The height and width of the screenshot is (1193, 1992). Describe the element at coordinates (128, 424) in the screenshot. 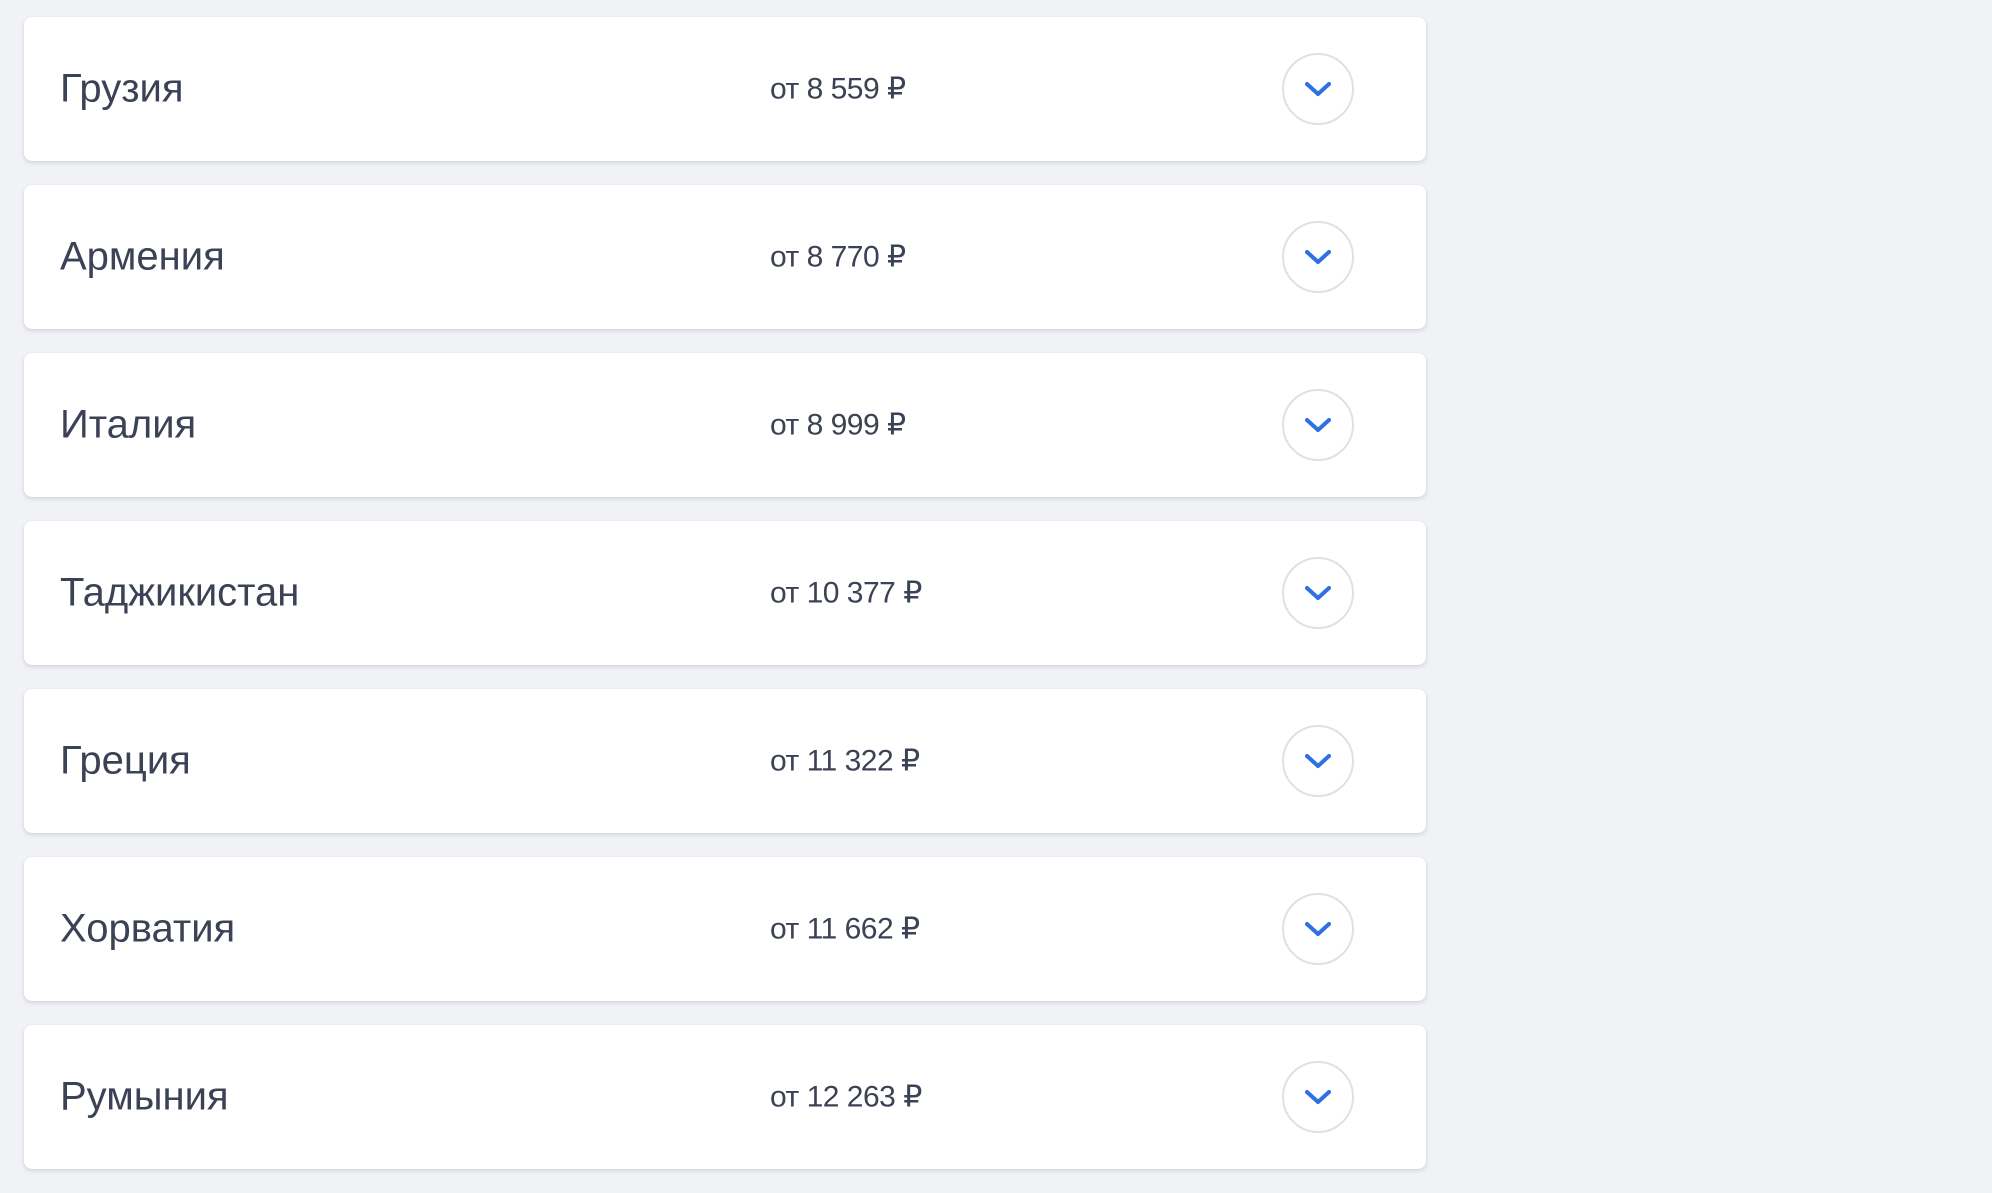

I see `country-name: Италия` at that location.